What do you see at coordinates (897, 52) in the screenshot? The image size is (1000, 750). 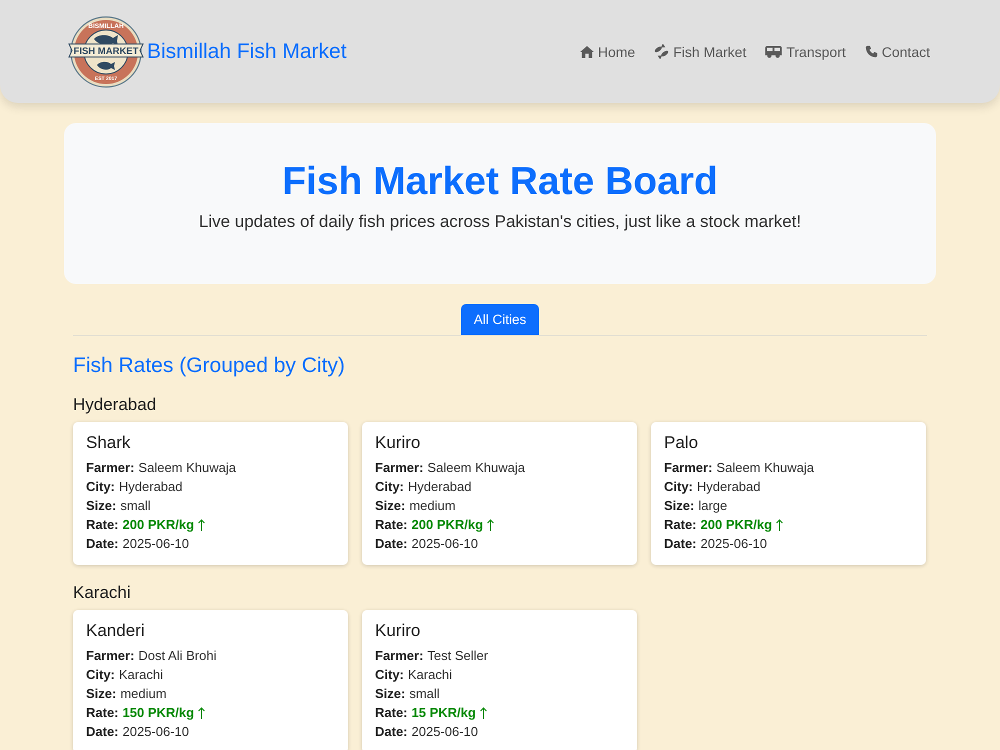 I see `nav-link: Contact` at bounding box center [897, 52].